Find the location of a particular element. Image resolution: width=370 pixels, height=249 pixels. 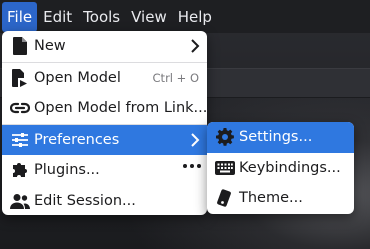

menu-item-label: Preferences is located at coordinates (77, 139).